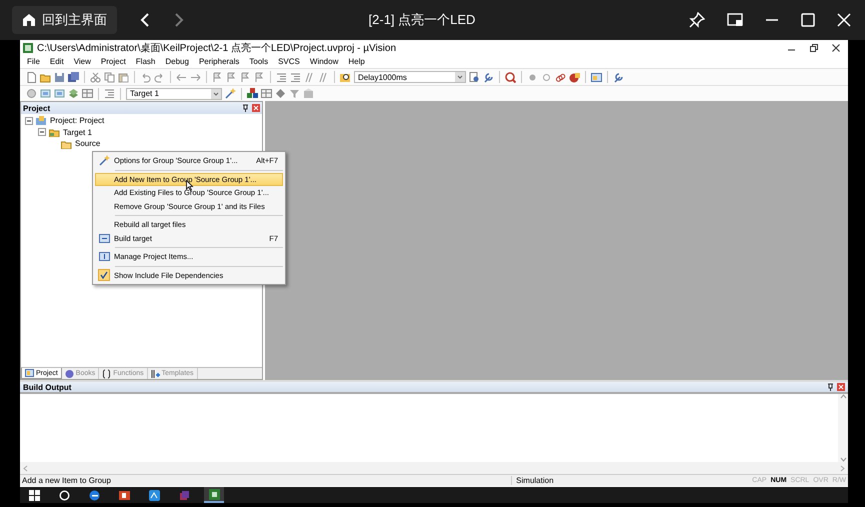 This screenshot has height=507, width=865. I want to click on menu-item: Edit, so click(56, 61).